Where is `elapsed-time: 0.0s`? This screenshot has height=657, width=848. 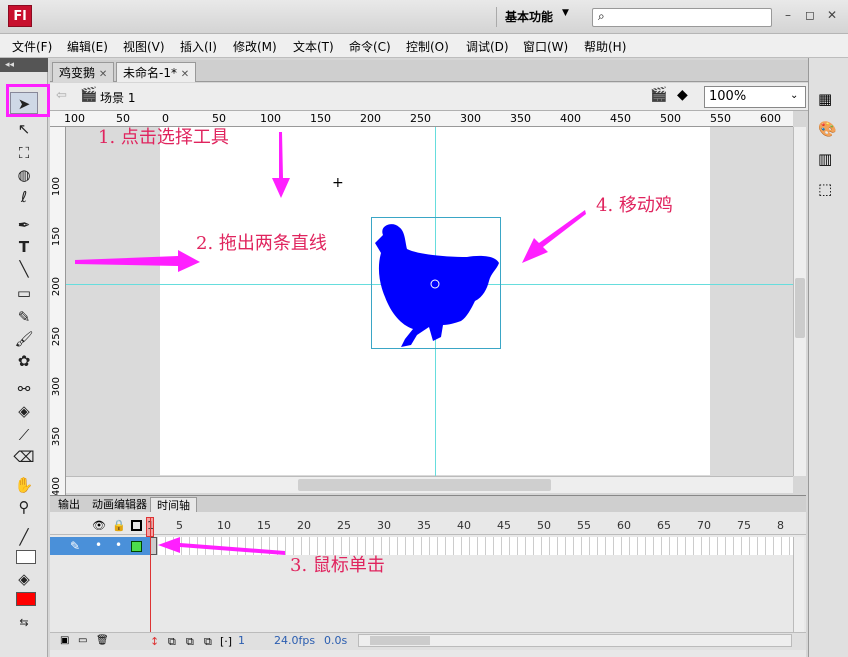
elapsed-time: 0.0s is located at coordinates (336, 640).